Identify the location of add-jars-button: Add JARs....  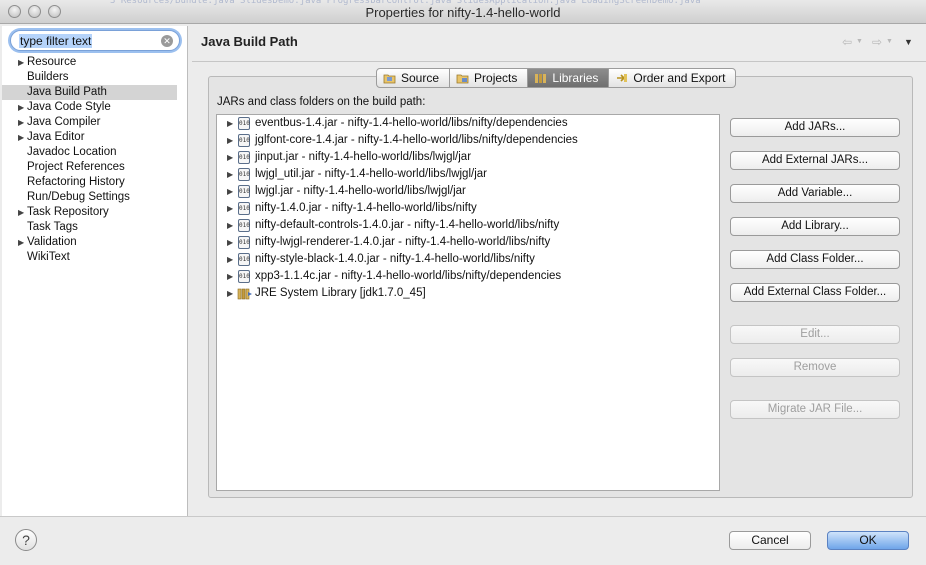
(815, 127).